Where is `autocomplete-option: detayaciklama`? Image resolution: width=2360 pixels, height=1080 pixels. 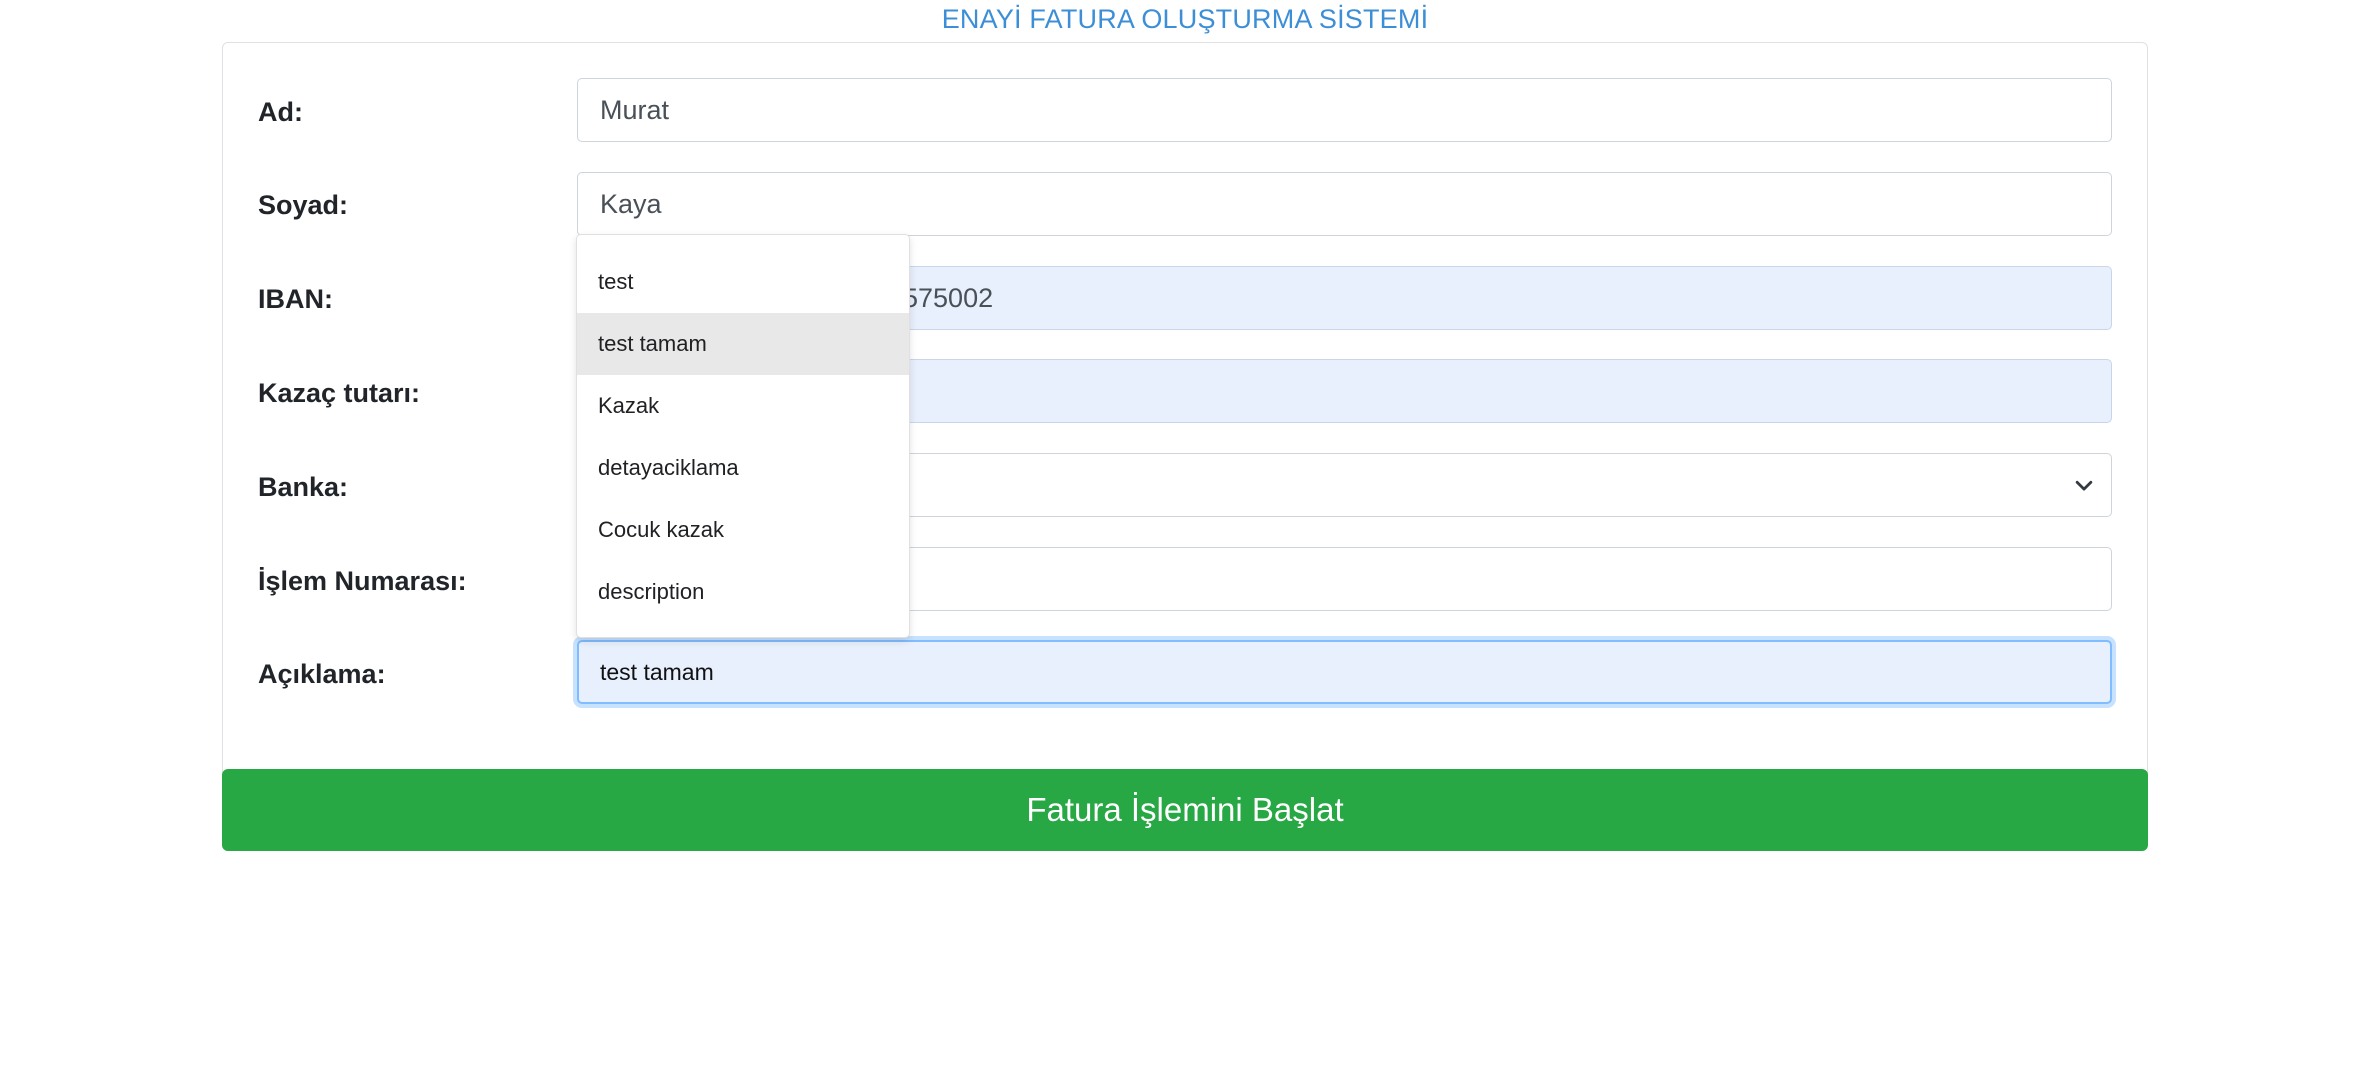 autocomplete-option: detayaciklama is located at coordinates (743, 468).